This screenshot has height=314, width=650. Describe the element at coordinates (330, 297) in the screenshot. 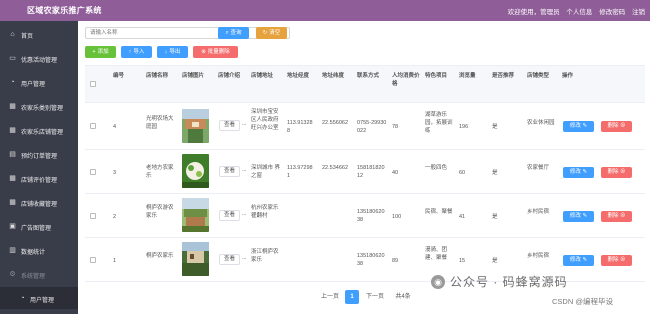

I see `prev-page-button: 上一页` at that location.